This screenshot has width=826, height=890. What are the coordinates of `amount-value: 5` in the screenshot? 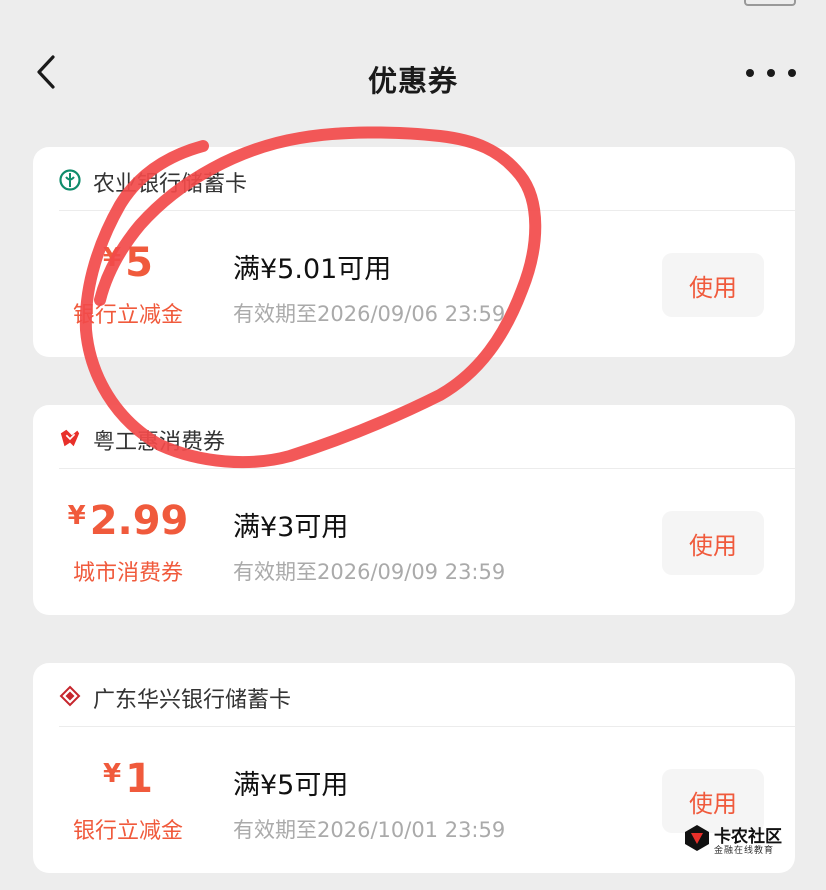 It's located at (139, 263).